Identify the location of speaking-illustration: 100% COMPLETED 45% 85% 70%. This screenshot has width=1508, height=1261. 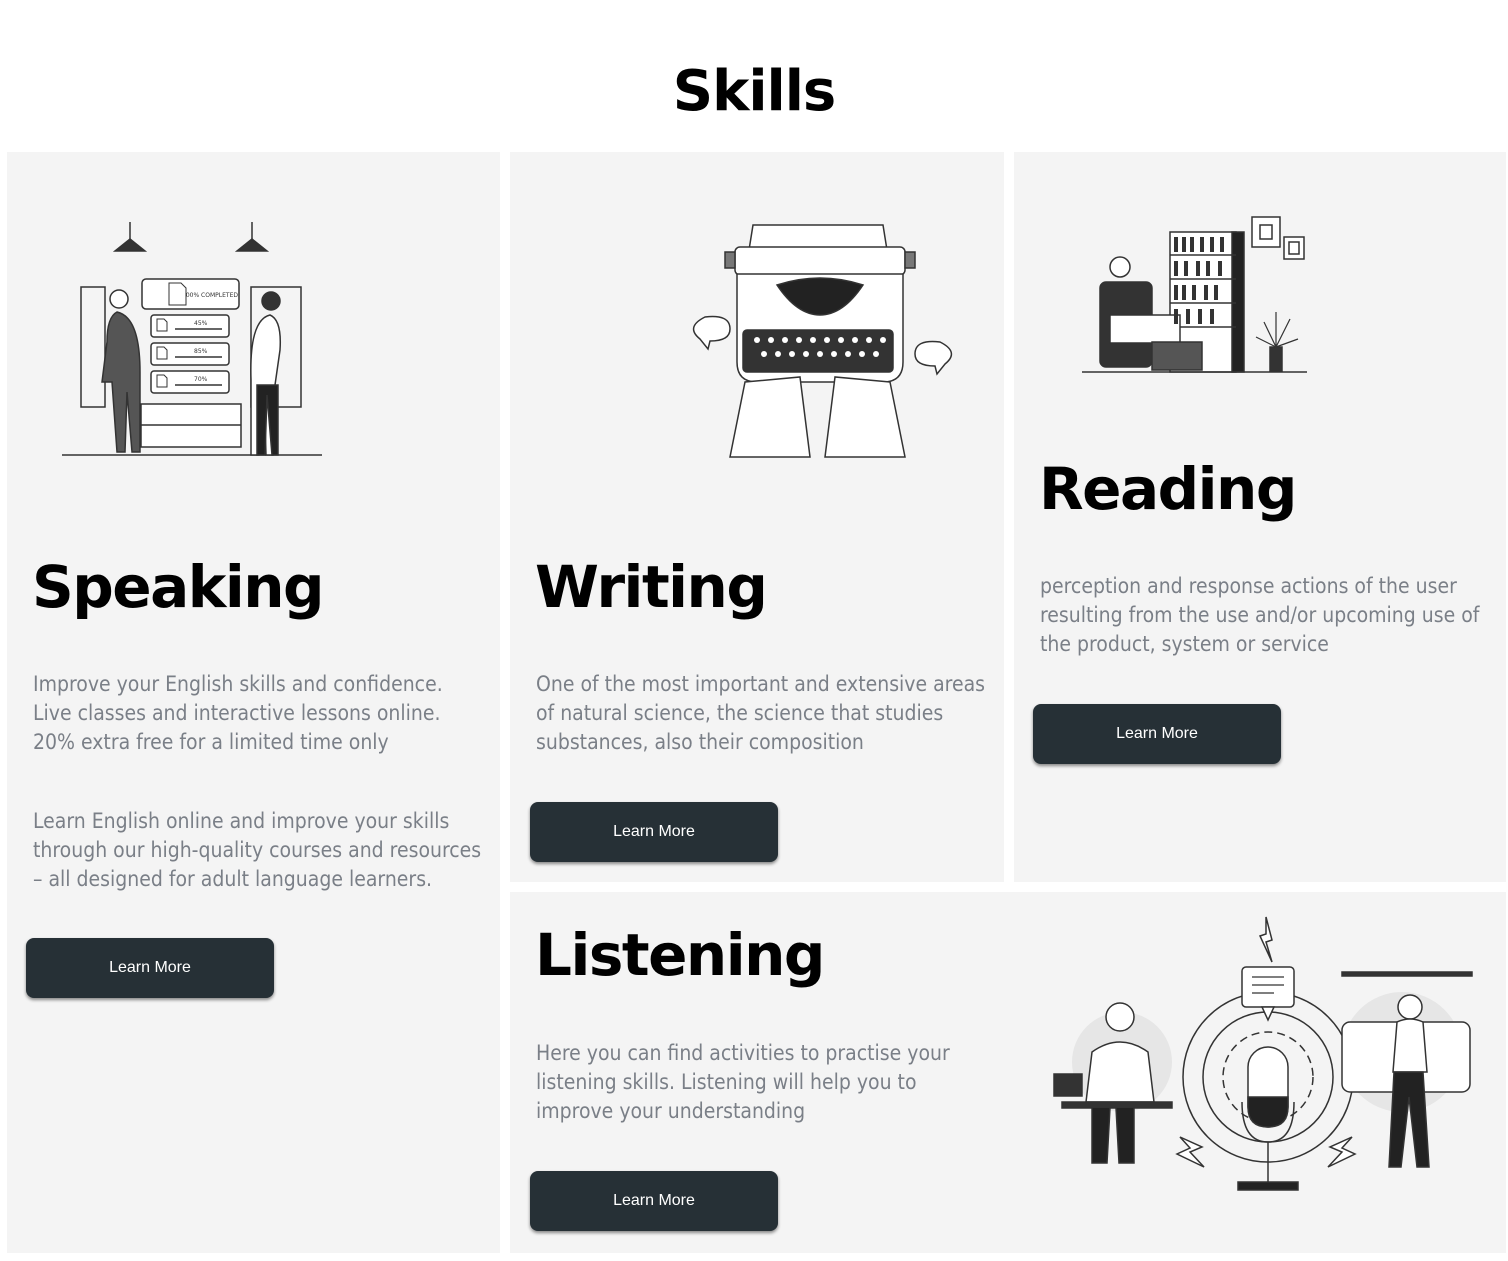
(192, 339).